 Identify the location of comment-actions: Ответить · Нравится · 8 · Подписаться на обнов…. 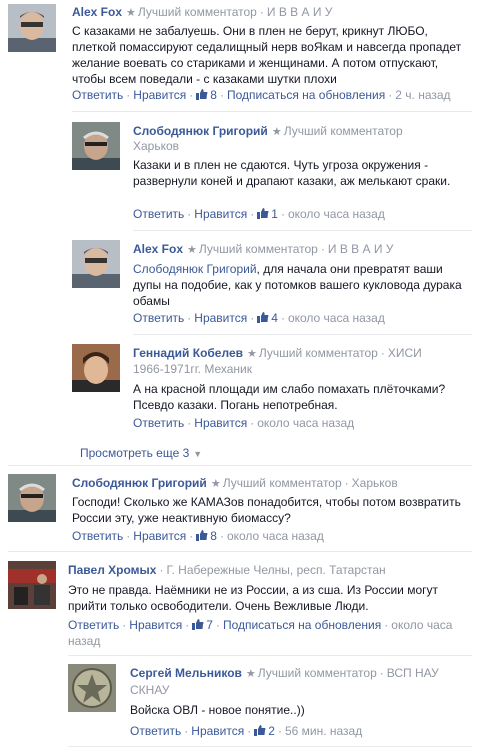
(261, 95).